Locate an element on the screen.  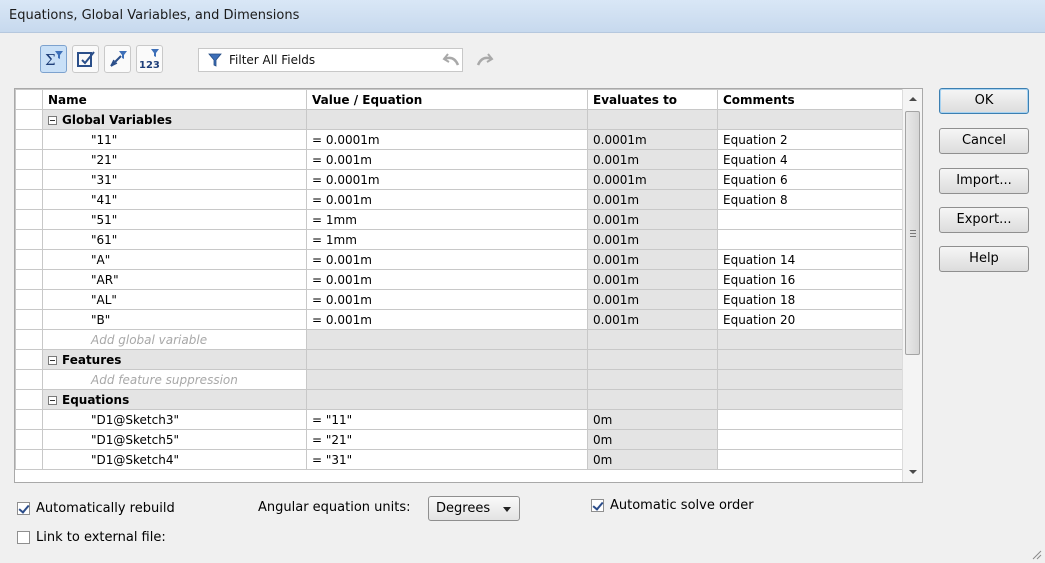
scroll-down-icon is located at coordinates (913, 472).